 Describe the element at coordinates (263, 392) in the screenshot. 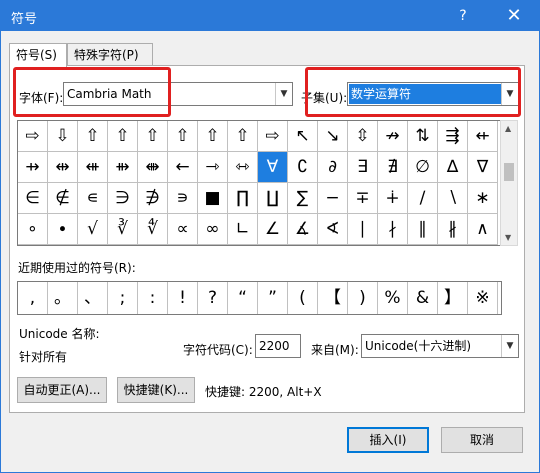

I see `shortcut-key-text: 快捷键: 2200, Alt+X` at that location.